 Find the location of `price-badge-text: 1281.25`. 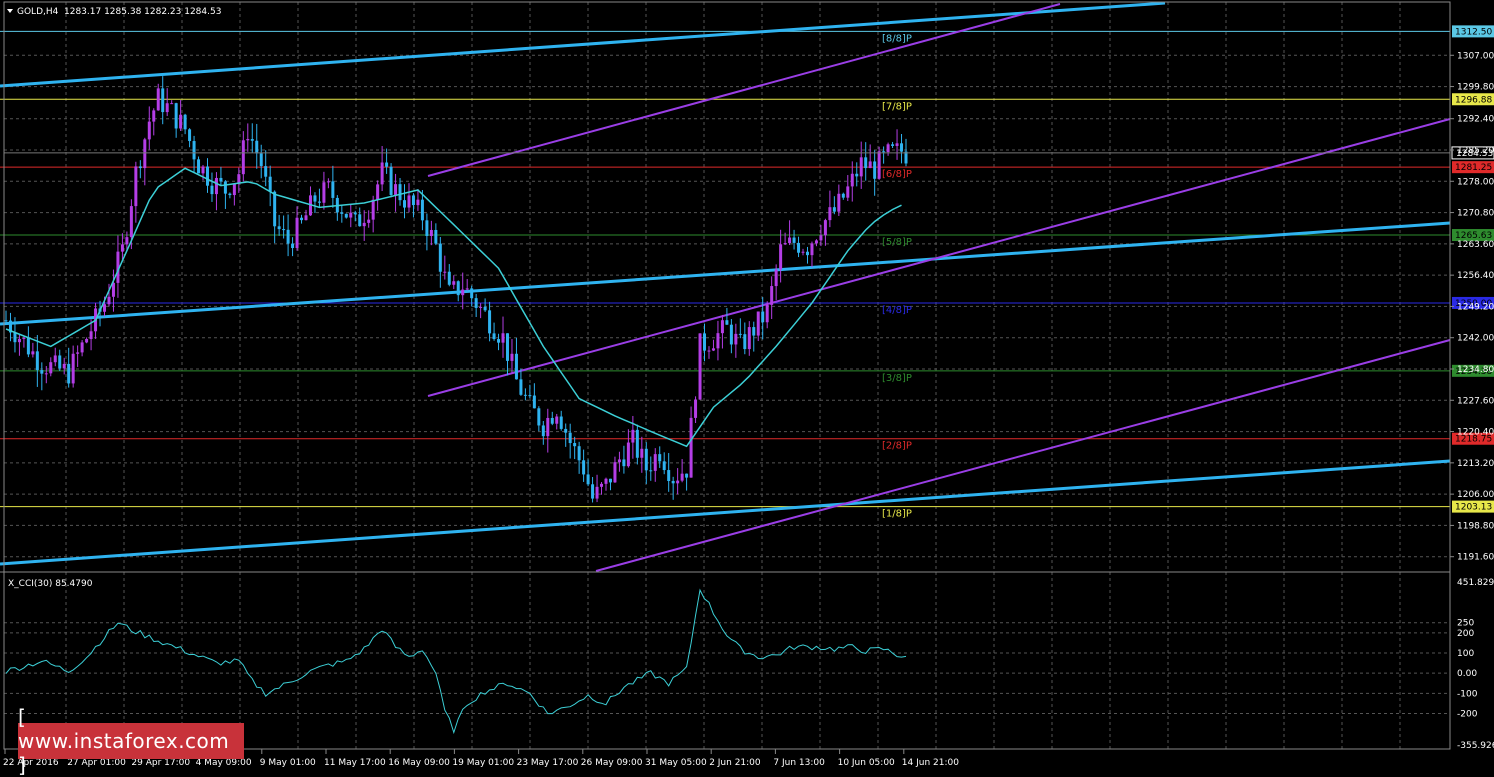

price-badge-text: 1281.25 is located at coordinates (1473, 168).